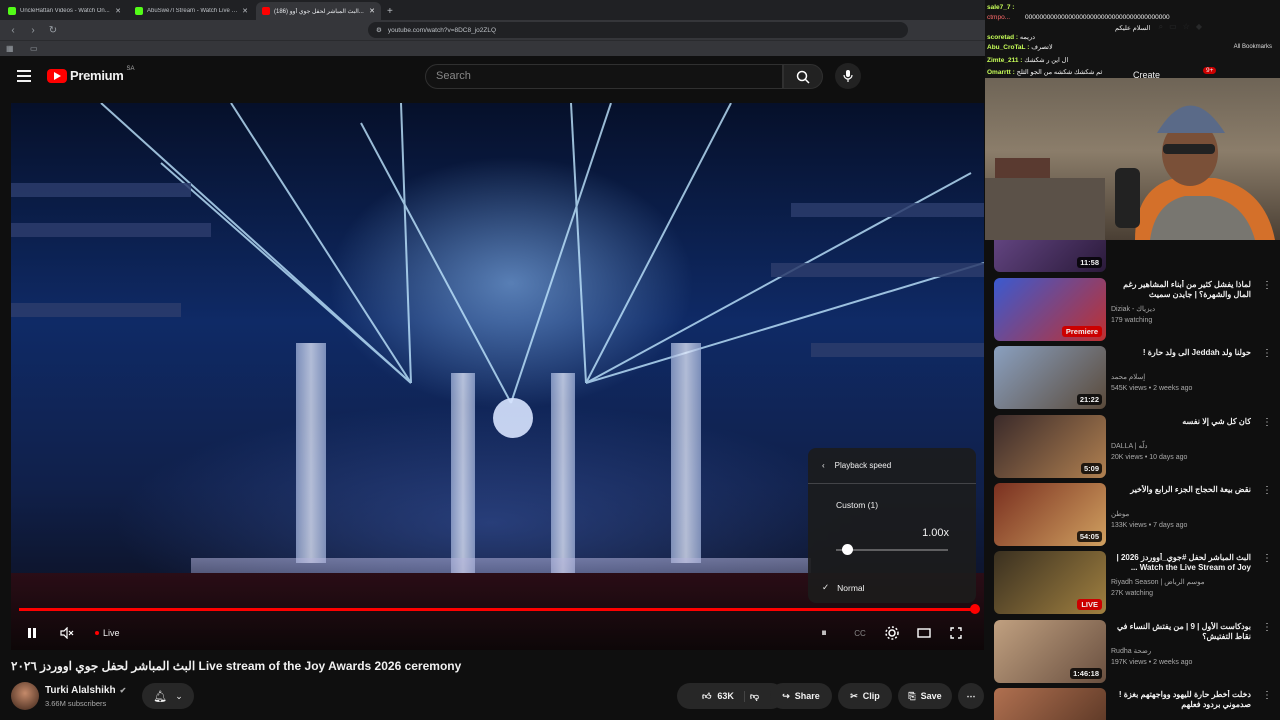 The image size is (1280, 720). What do you see at coordinates (1050, 377) in the screenshot?
I see `video-thumbnail: 21:22` at bounding box center [1050, 377].